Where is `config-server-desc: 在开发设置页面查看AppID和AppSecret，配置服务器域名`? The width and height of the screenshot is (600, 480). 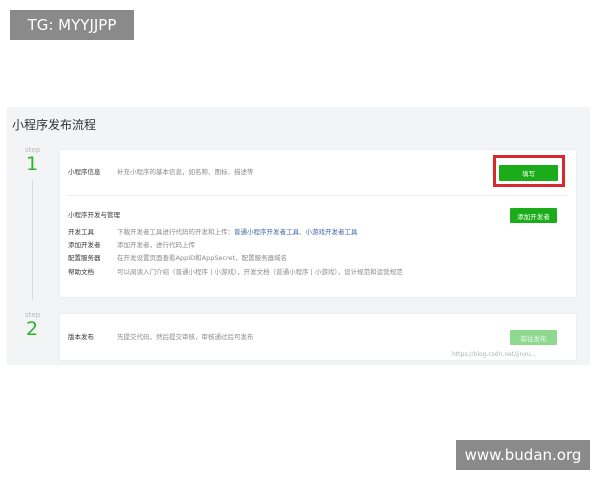 config-server-desc: 在开发设置页面查看AppID和AppSecret，配置服务器域名 is located at coordinates (202, 258).